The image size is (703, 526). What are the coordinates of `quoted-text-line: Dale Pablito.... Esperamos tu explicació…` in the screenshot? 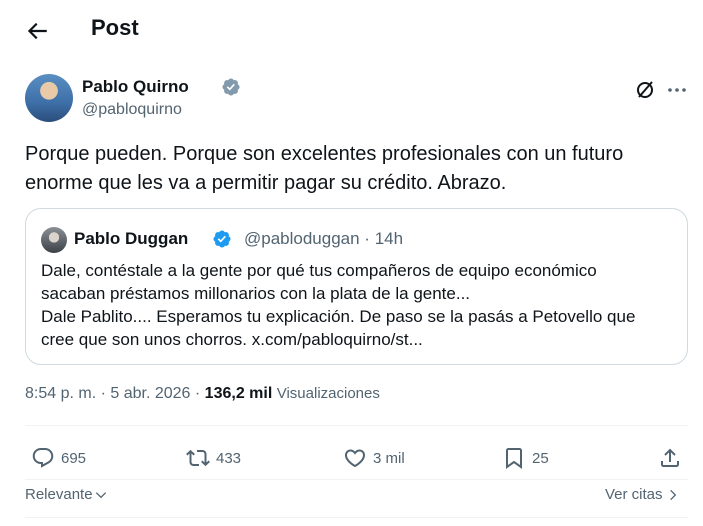 It's located at (338, 316).